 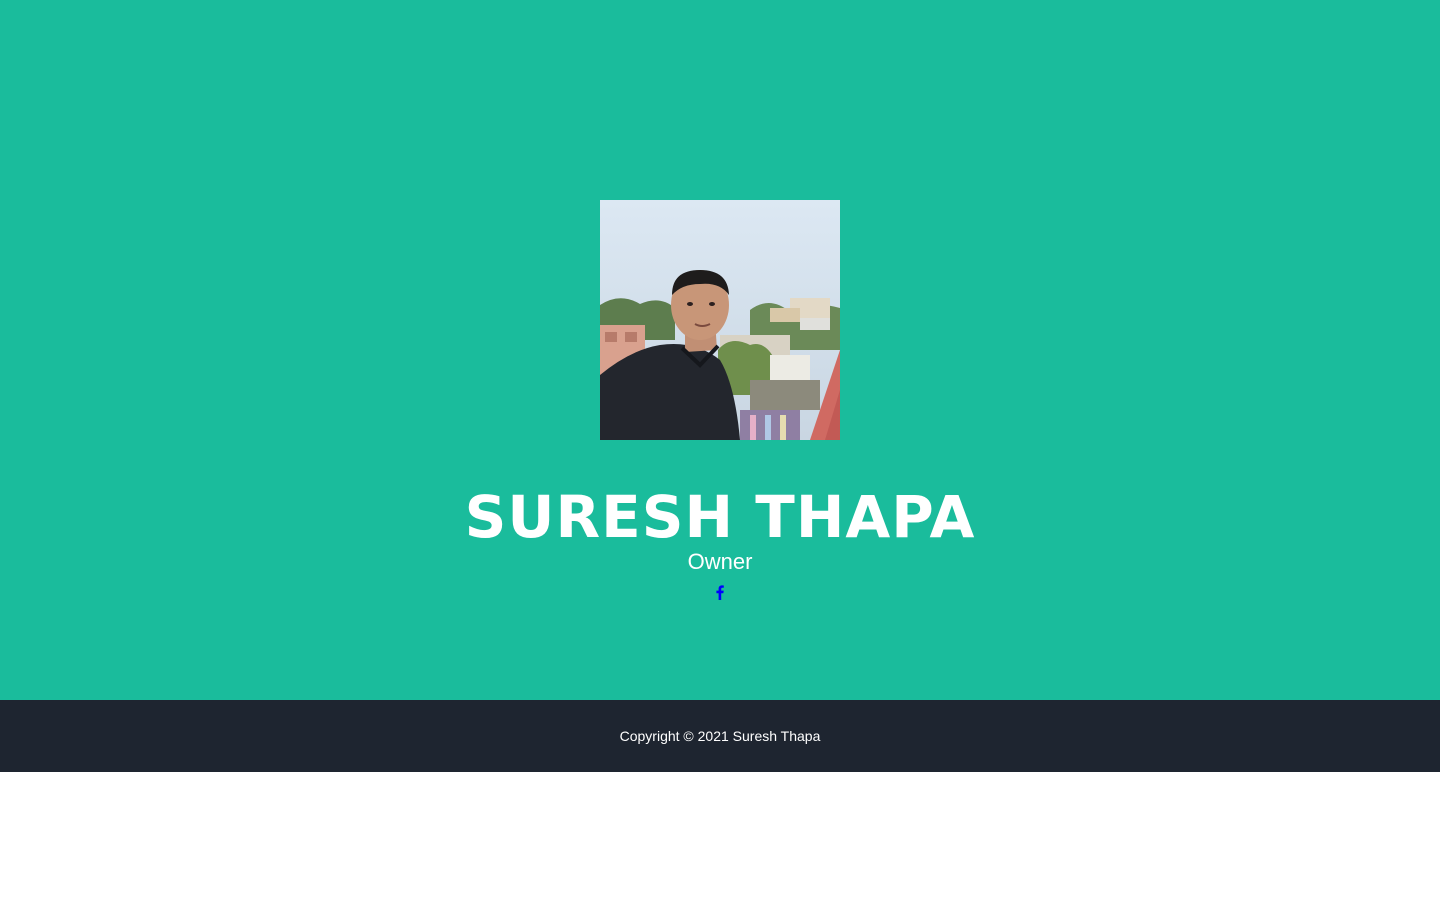 I want to click on profile-photo, so click(x=720, y=320).